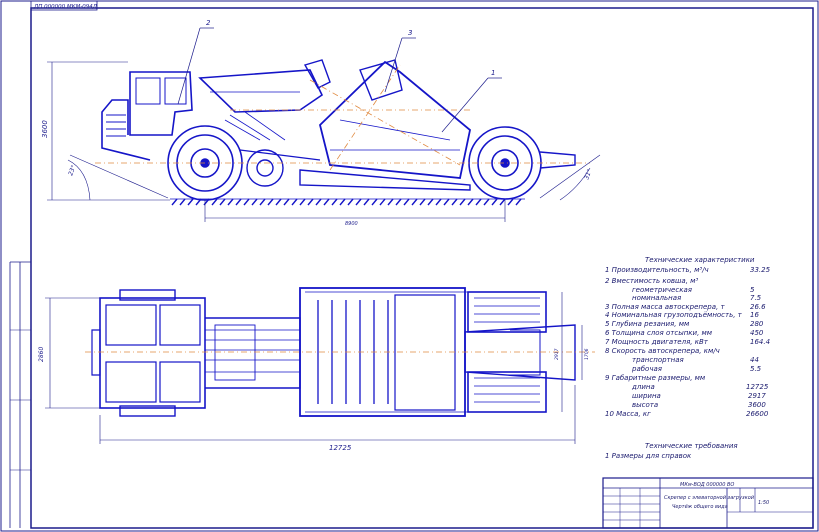 This screenshot has width=819, height=532. Describe the element at coordinates (395, 119) in the screenshot. I see `elevator-bowl` at that location.